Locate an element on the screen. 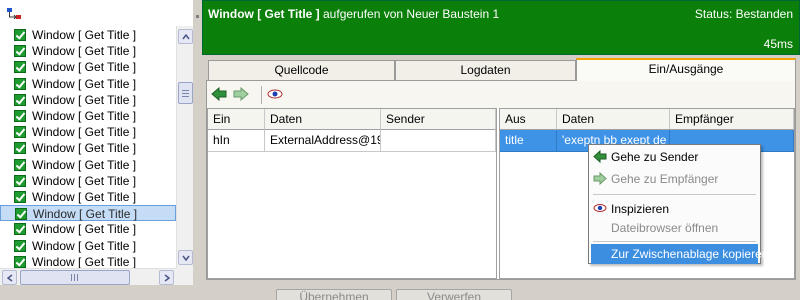 The height and width of the screenshot is (300, 800). chevron-up-icon is located at coordinates (186, 37).